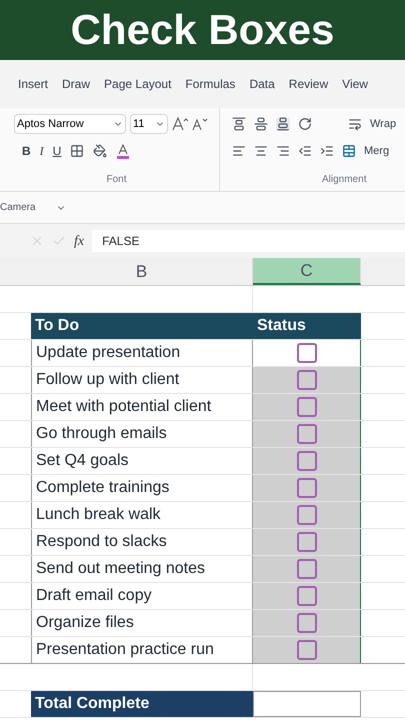 This screenshot has width=405, height=720. Describe the element at coordinates (305, 124) in the screenshot. I see `orientation-icon` at that location.